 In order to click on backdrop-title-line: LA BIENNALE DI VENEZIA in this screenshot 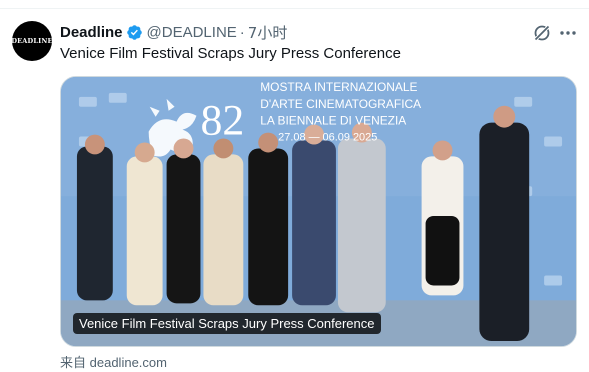, I will do `click(333, 121)`.